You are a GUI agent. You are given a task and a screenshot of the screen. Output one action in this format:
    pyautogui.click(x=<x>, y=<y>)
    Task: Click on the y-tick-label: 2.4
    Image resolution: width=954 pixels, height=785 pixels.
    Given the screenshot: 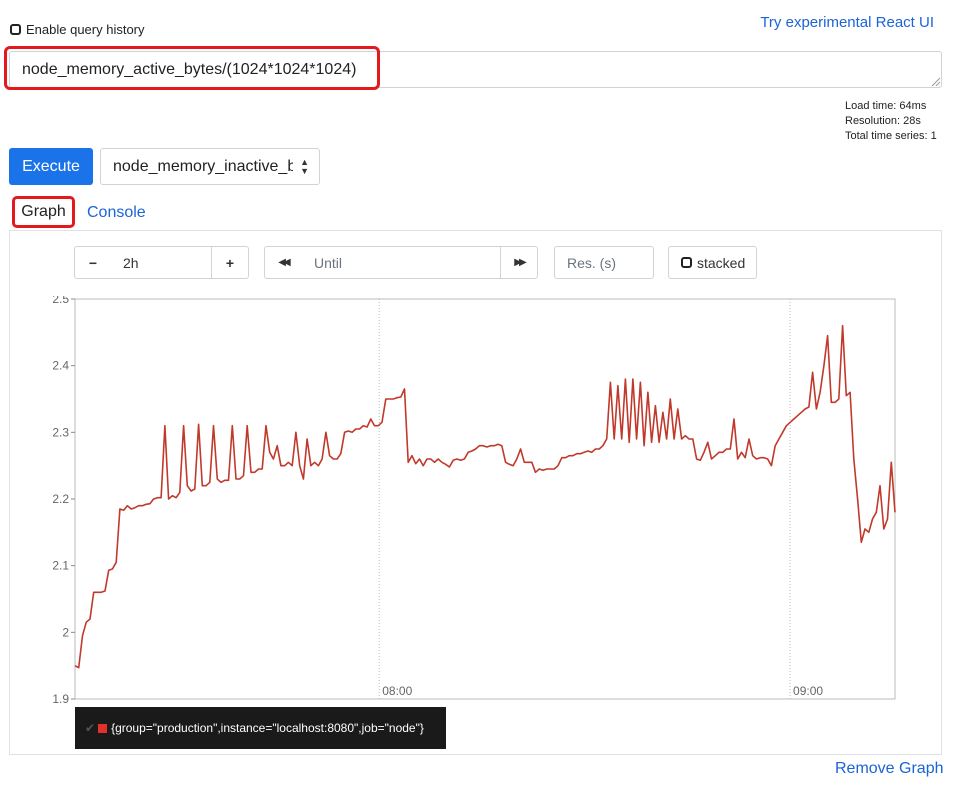 What is the action you would take?
    pyautogui.click(x=60, y=366)
    